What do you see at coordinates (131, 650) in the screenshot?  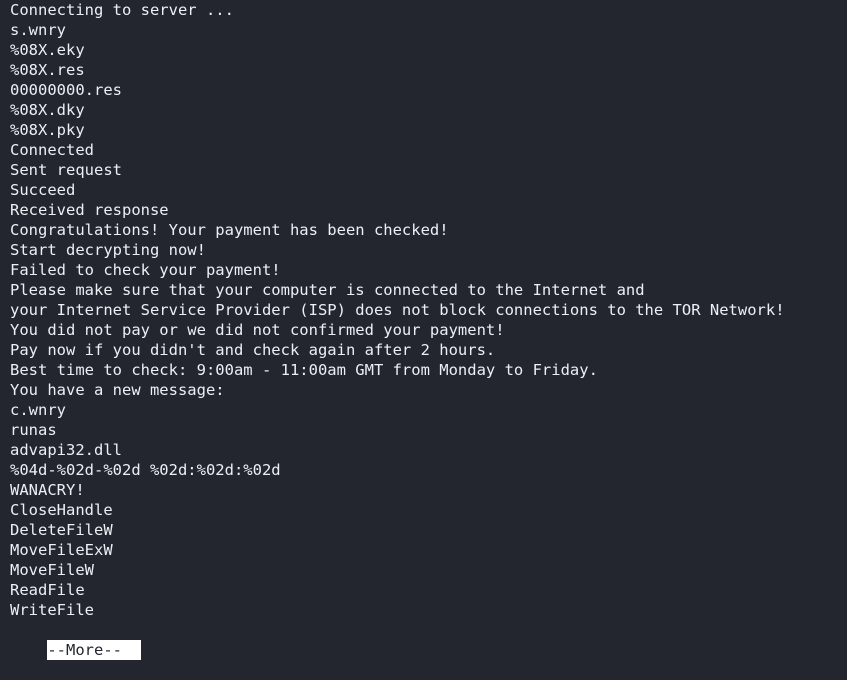 I see `terminal-cursor-block` at bounding box center [131, 650].